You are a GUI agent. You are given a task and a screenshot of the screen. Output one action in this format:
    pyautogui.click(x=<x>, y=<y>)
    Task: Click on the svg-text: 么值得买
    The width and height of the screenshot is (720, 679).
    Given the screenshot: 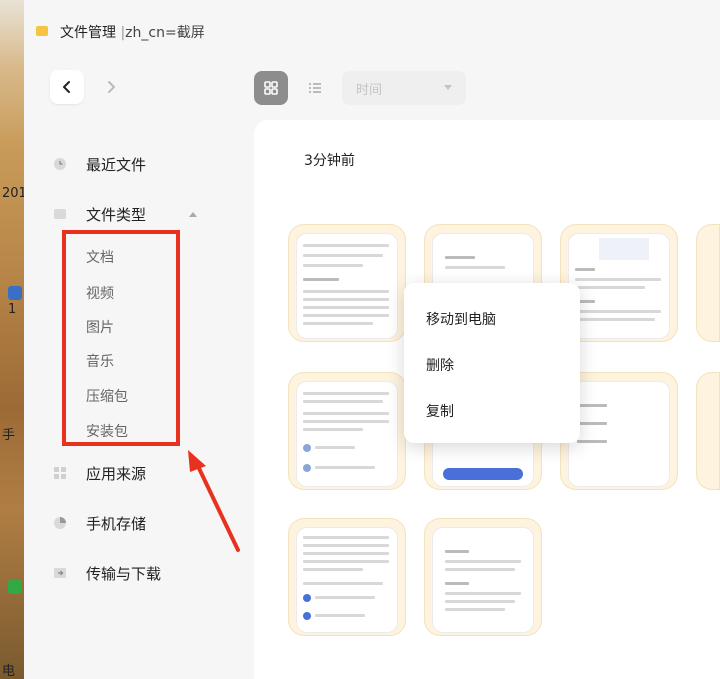 What is the action you would take?
    pyautogui.click(x=682, y=650)
    